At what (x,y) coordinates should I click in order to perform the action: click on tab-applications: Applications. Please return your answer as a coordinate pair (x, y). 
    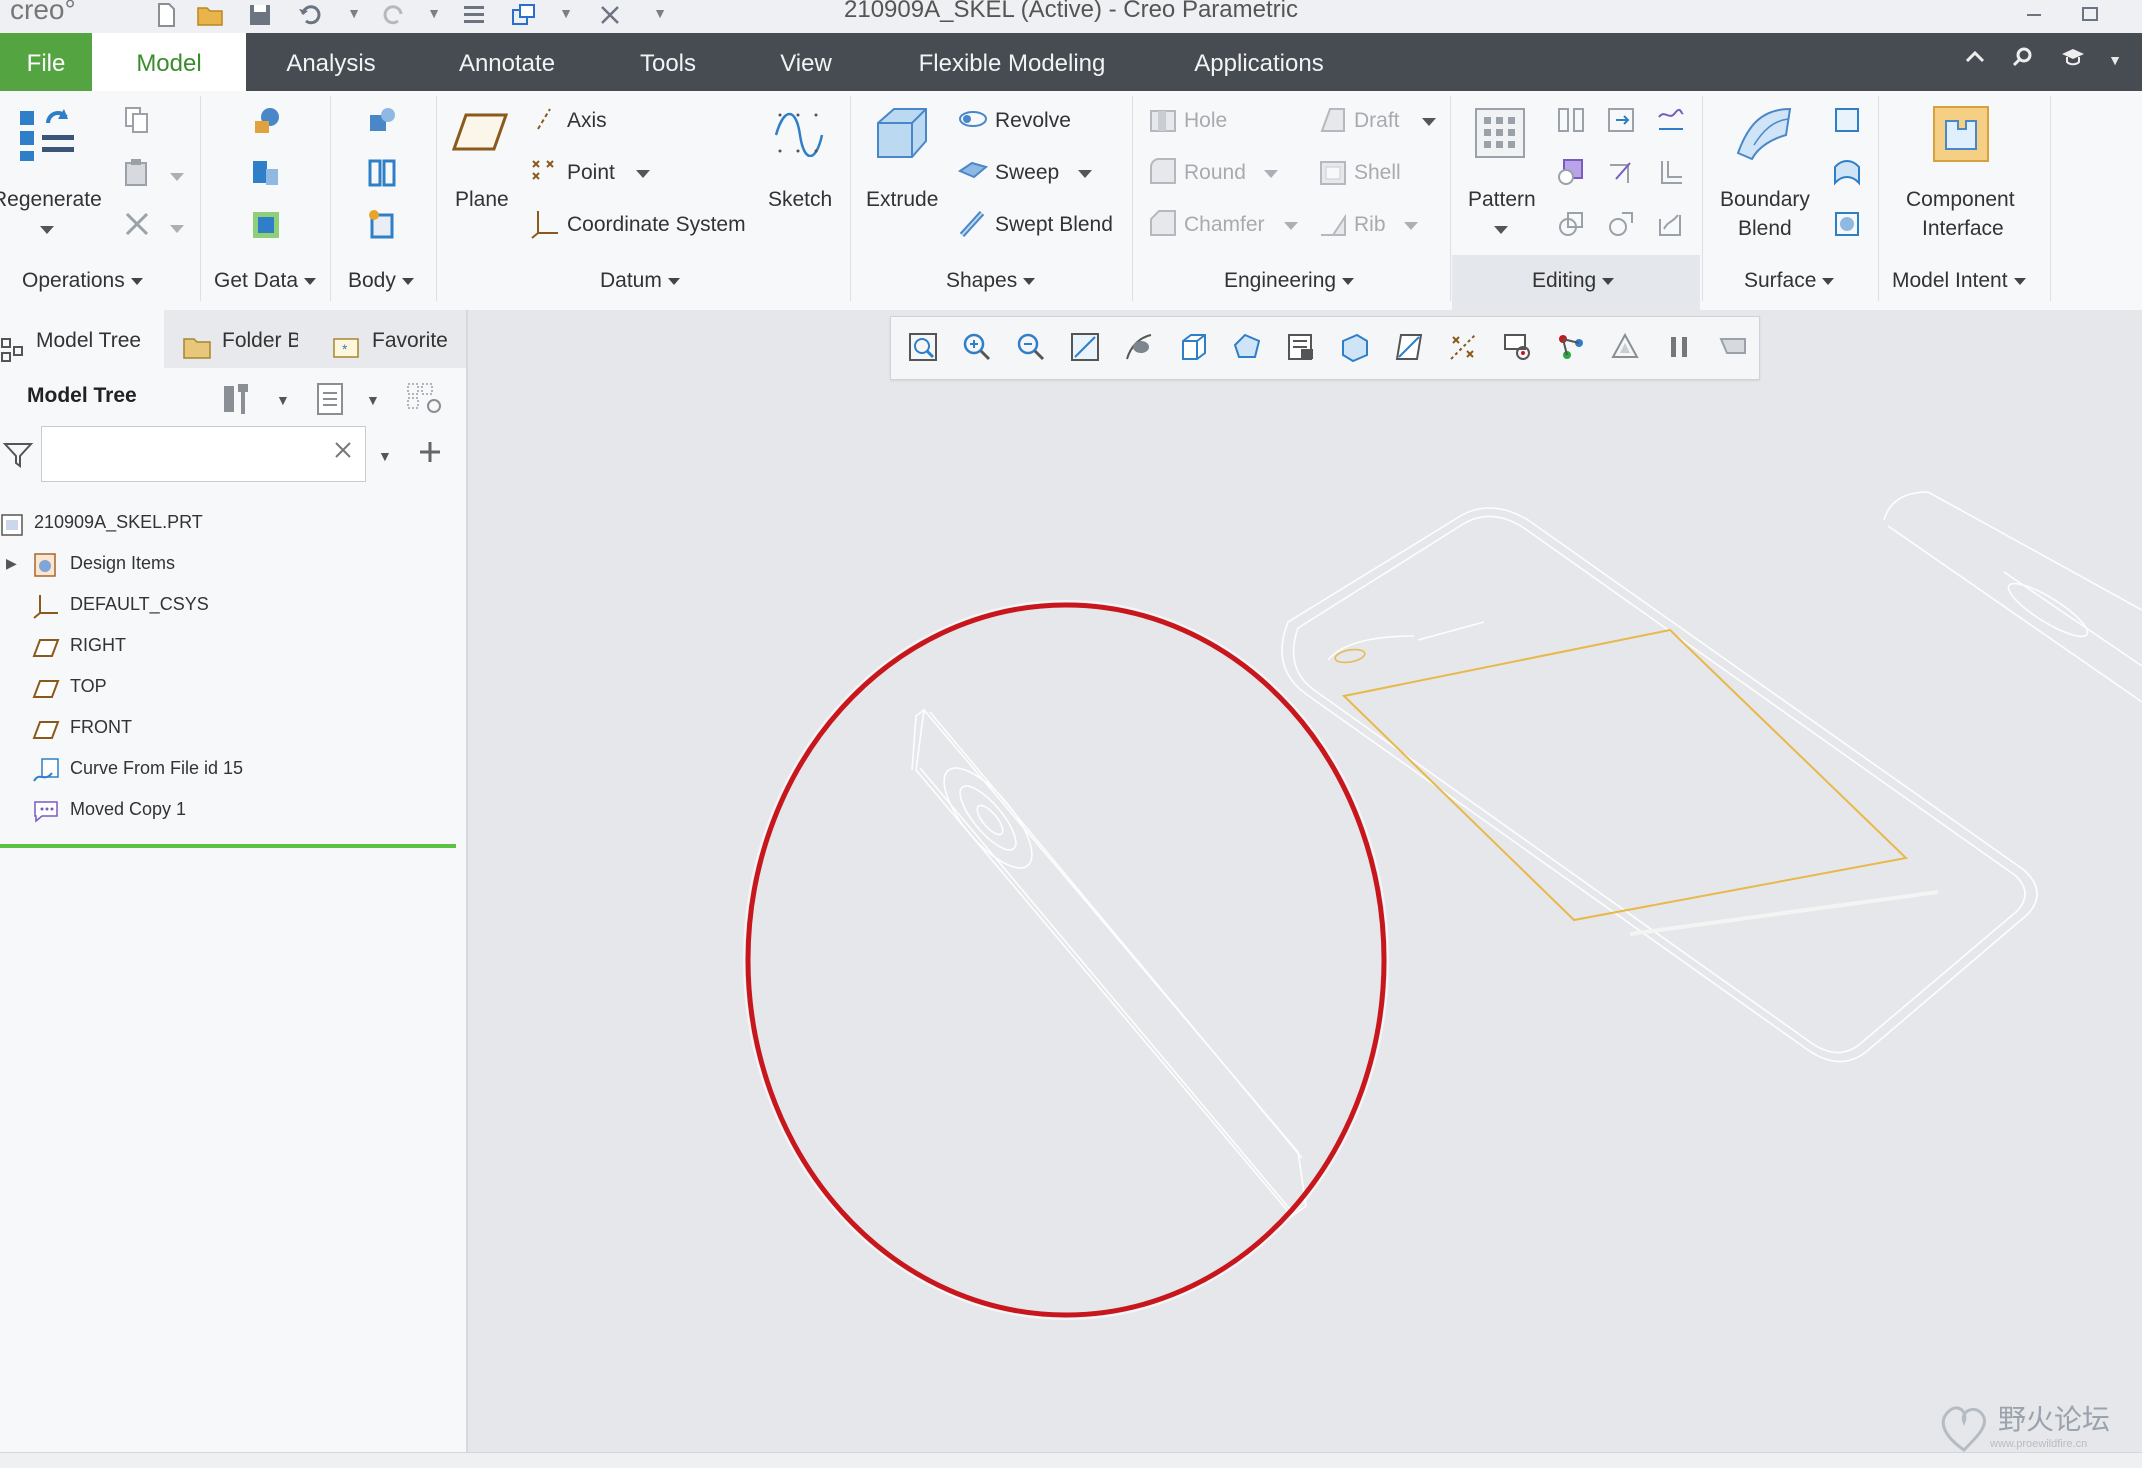
    Looking at the image, I should click on (1259, 62).